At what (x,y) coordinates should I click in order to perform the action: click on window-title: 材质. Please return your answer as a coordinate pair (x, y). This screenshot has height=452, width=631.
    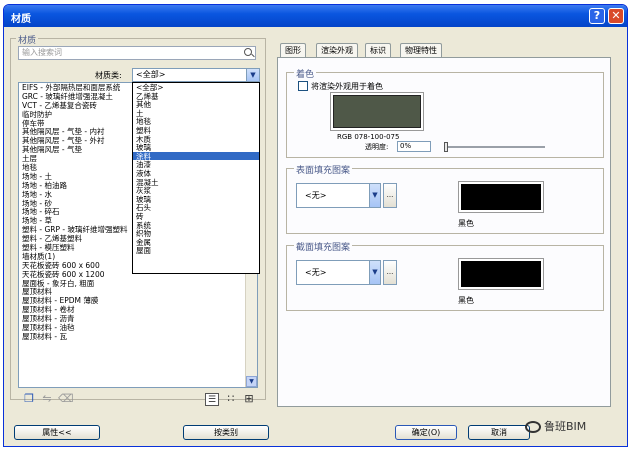
    Looking at the image, I should click on (21, 19).